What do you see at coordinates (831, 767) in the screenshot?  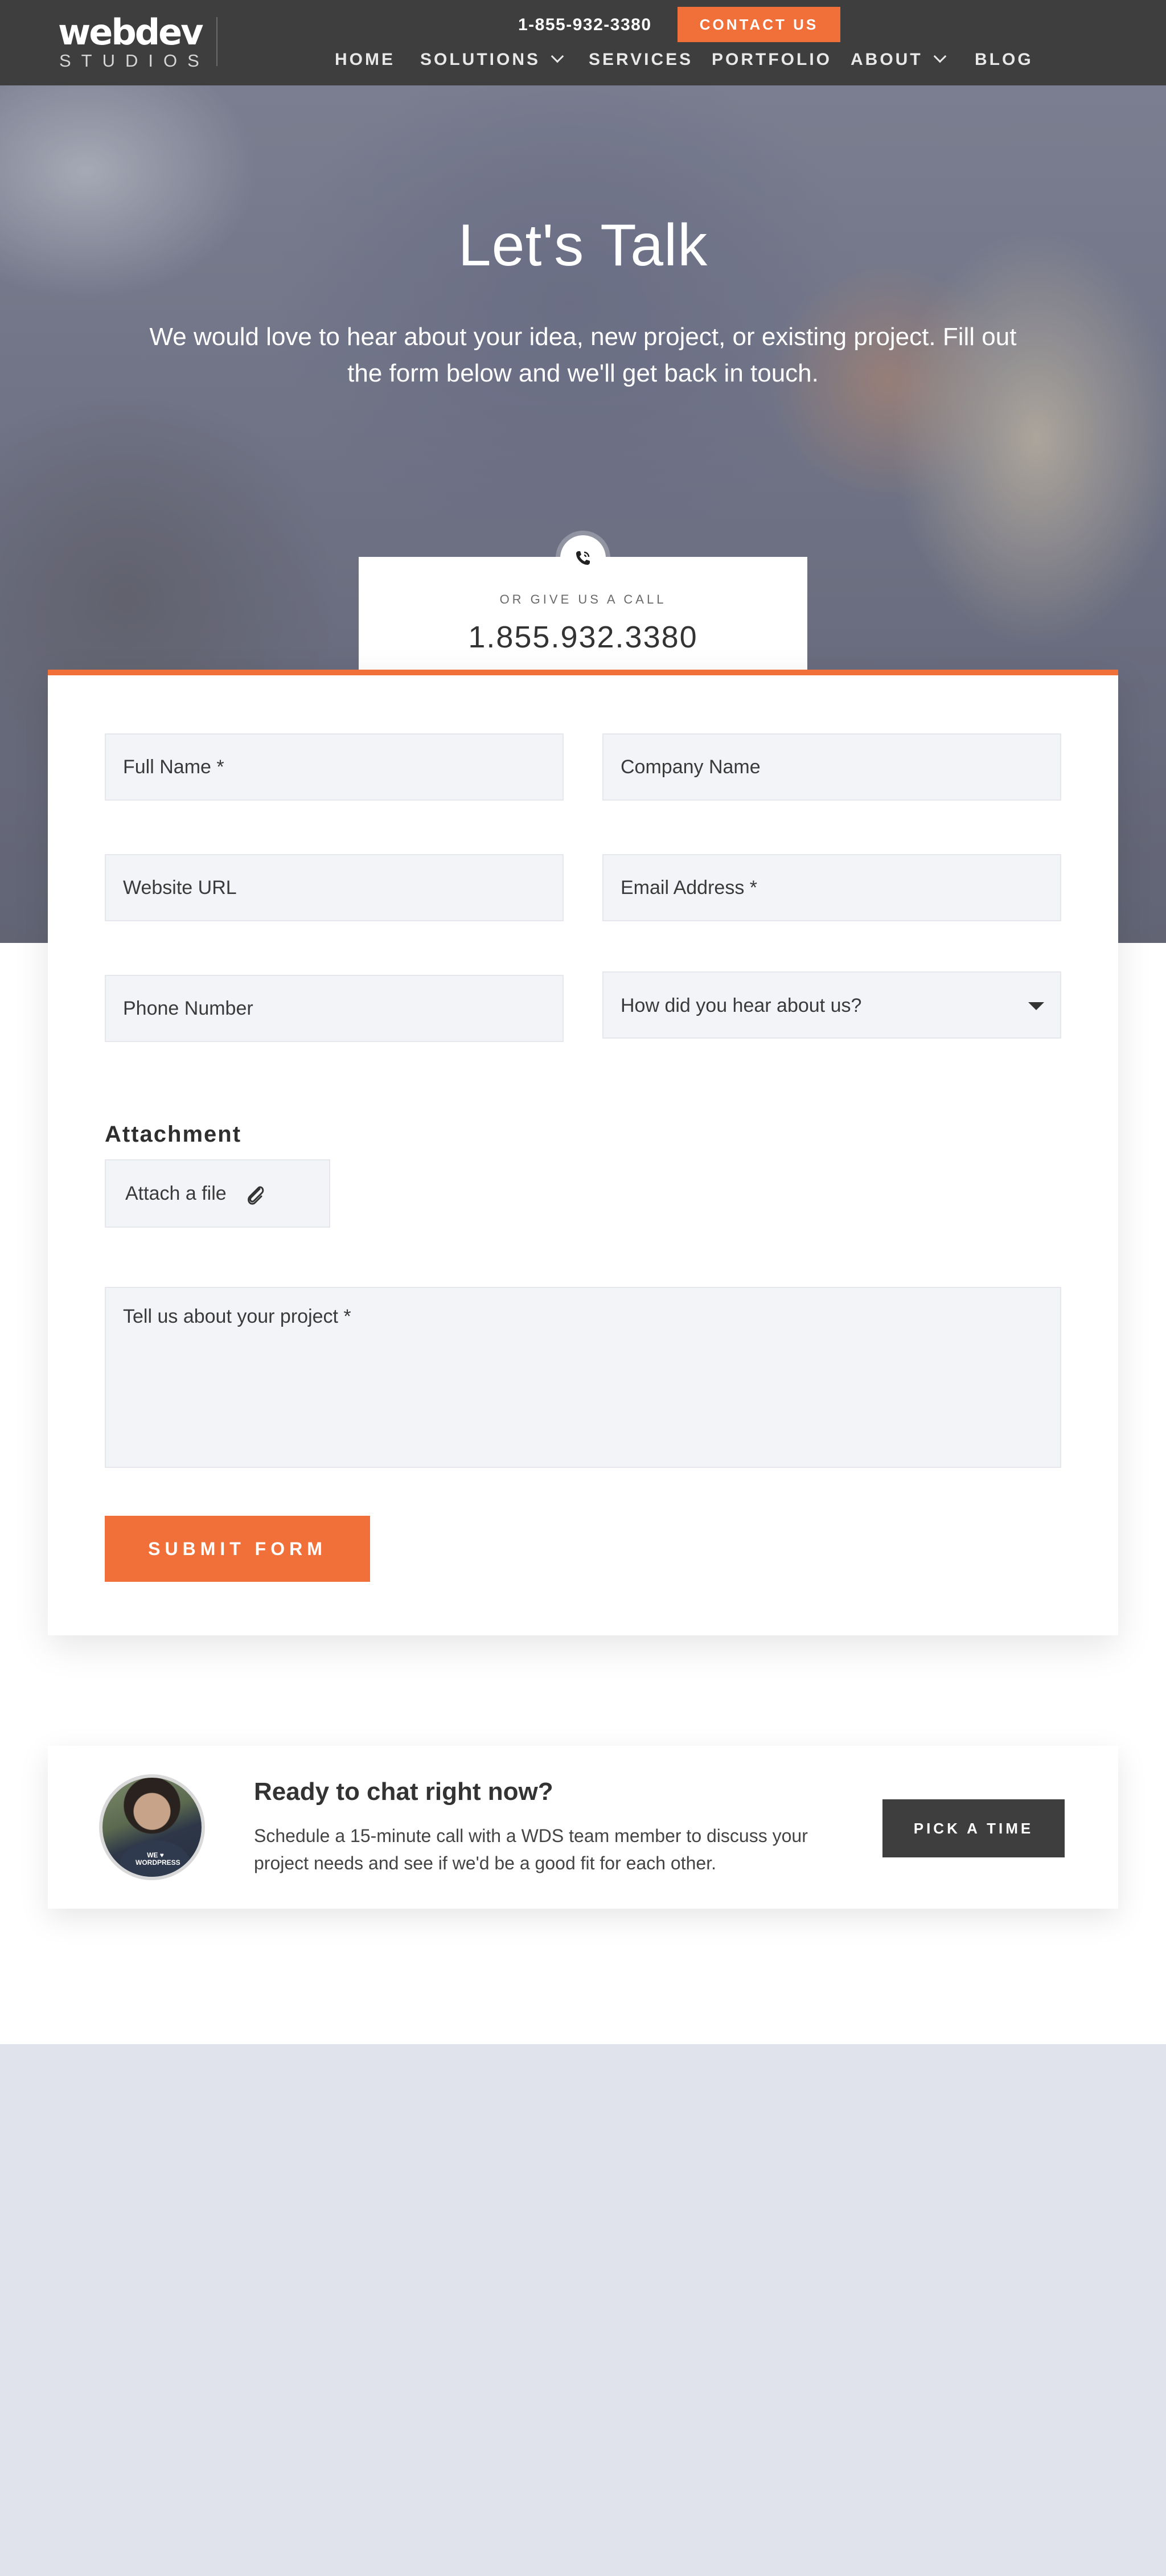 I see `company-name-field: Company Name` at bounding box center [831, 767].